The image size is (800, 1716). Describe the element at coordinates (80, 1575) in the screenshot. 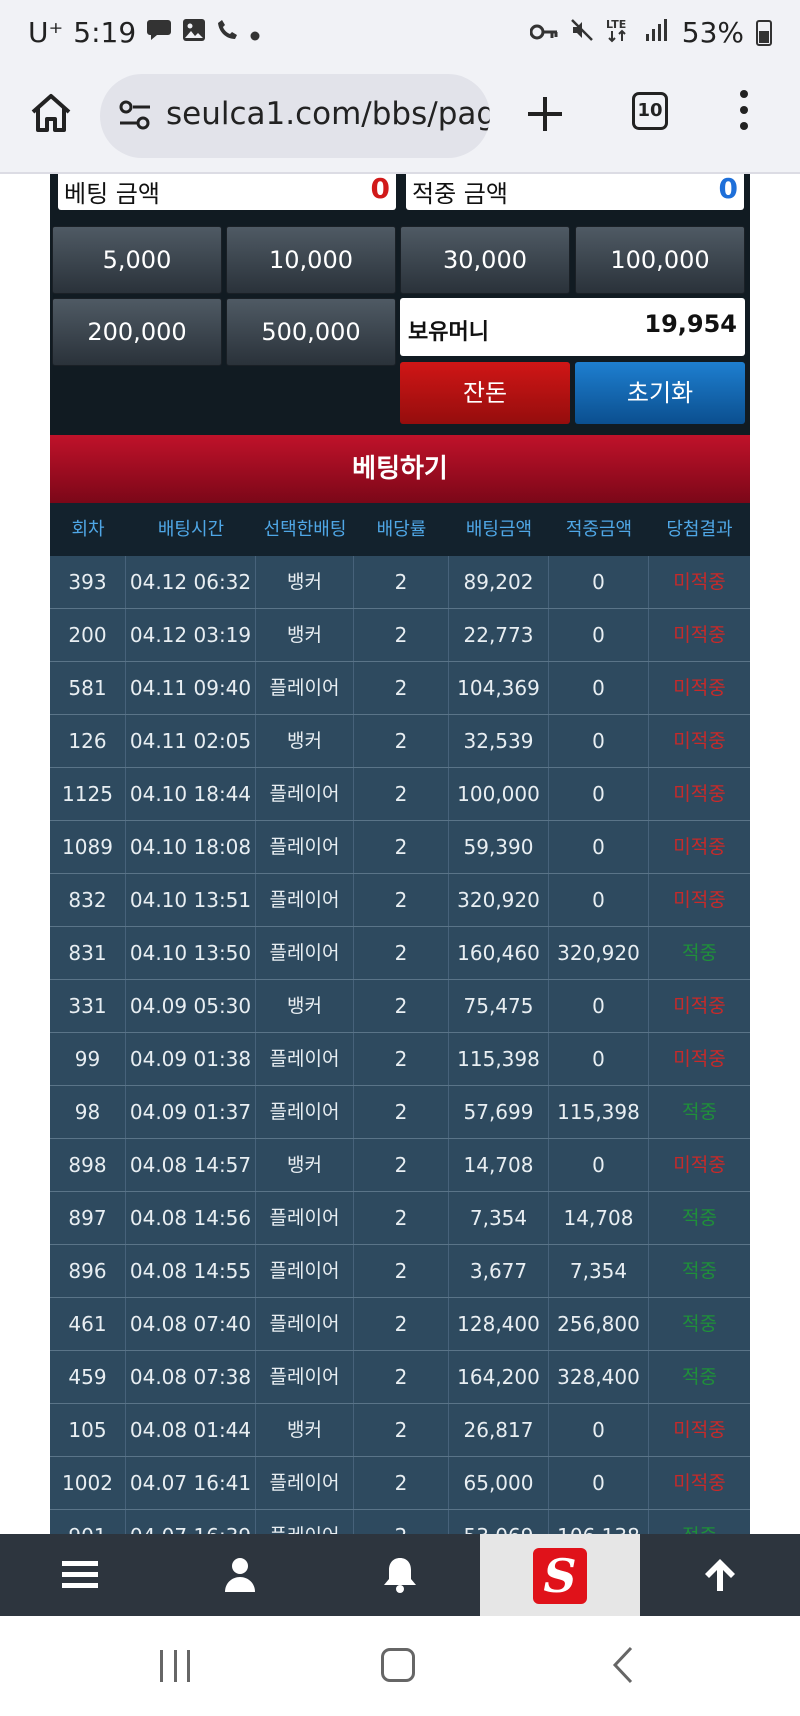

I see `nav-menu-button` at that location.